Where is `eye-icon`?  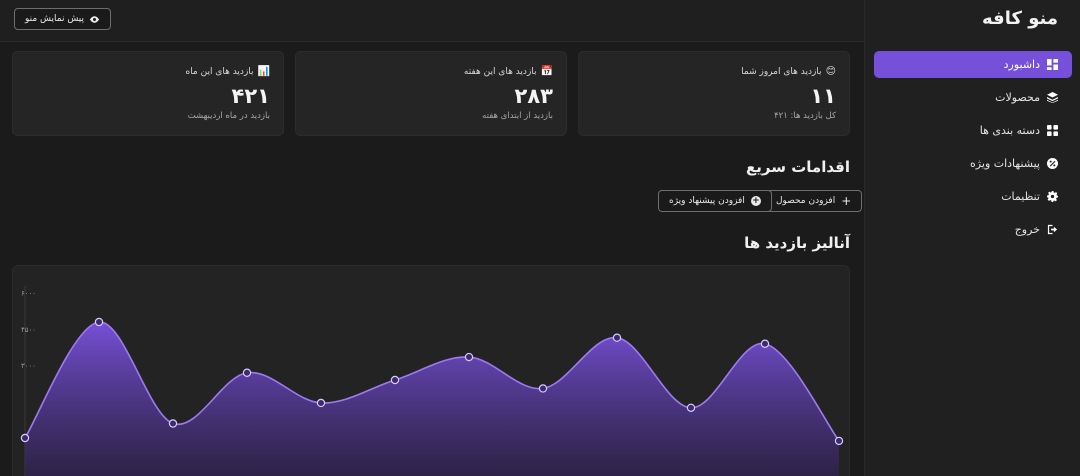
eye-icon is located at coordinates (94, 19).